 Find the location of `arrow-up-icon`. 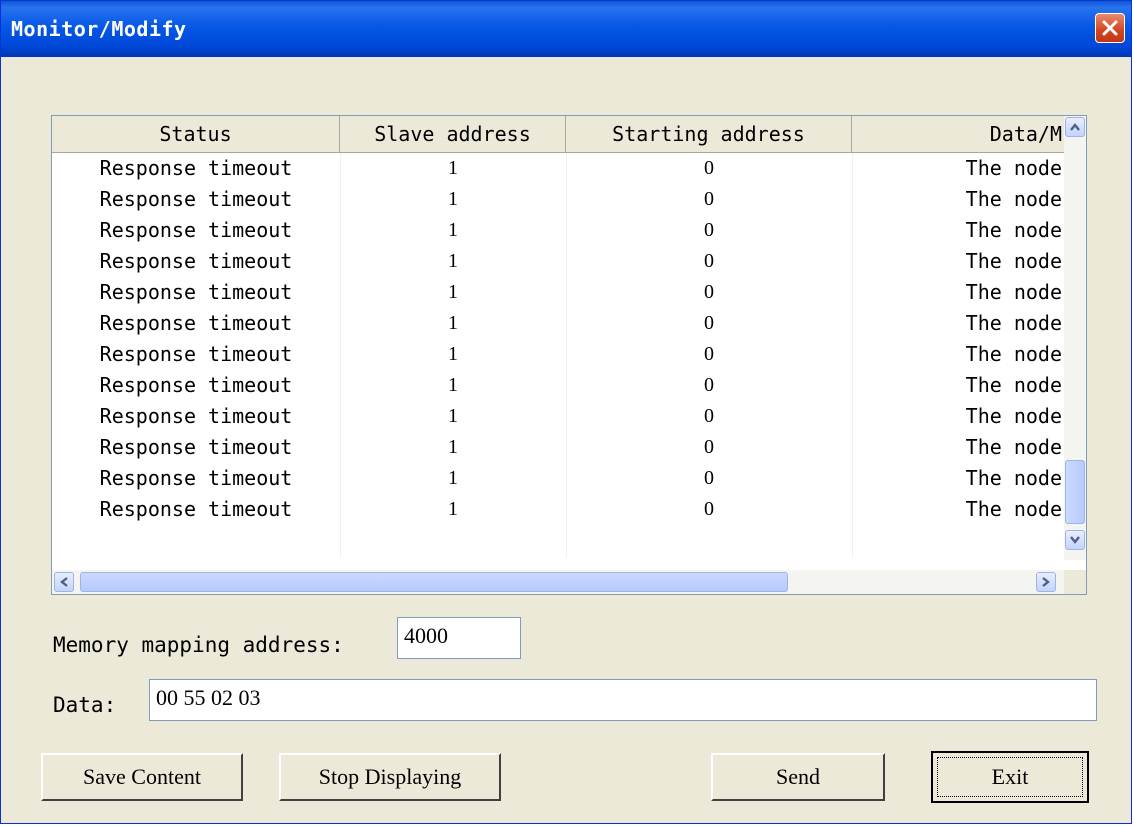

arrow-up-icon is located at coordinates (1075, 127).